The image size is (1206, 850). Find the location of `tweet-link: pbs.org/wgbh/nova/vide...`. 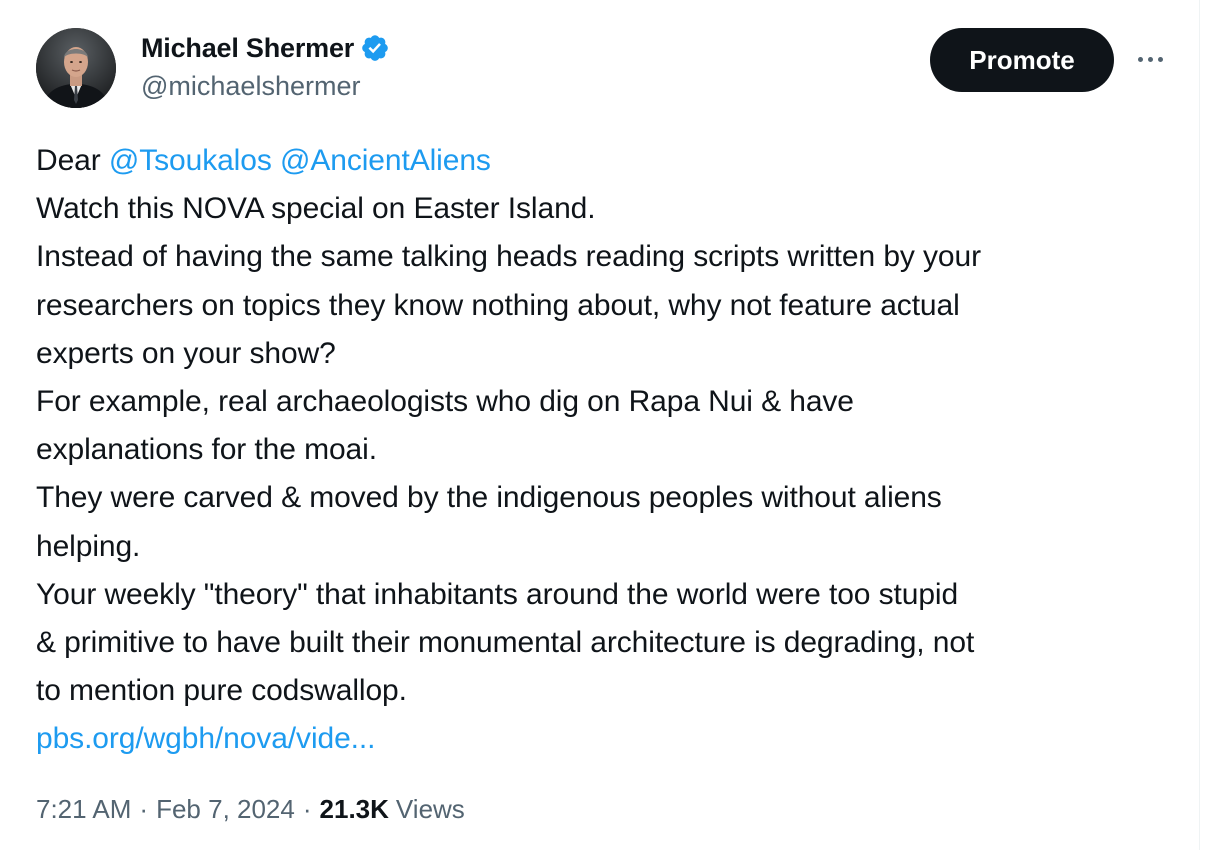

tweet-link: pbs.org/wgbh/nova/vide... is located at coordinates (205, 738).